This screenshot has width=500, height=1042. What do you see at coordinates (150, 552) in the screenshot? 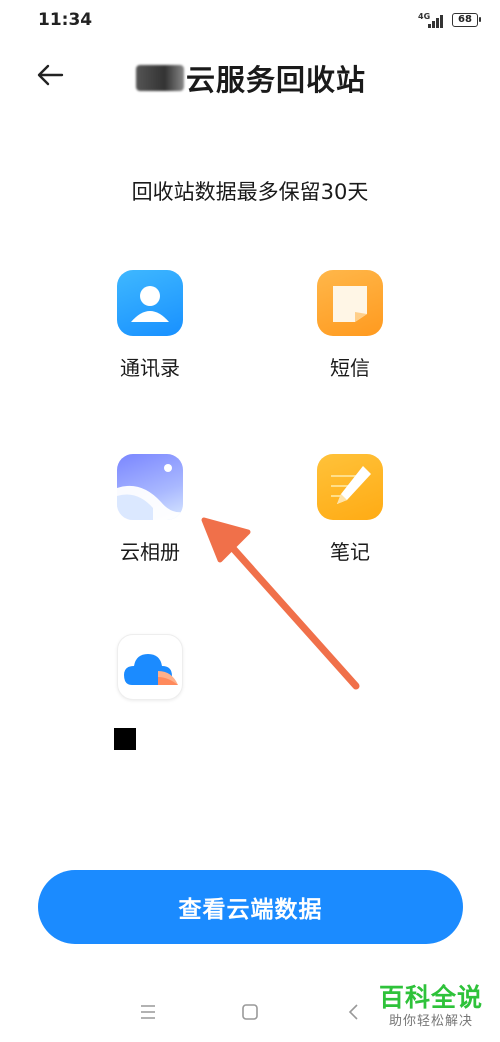
I see `app-label-gallery: 云相册` at bounding box center [150, 552].